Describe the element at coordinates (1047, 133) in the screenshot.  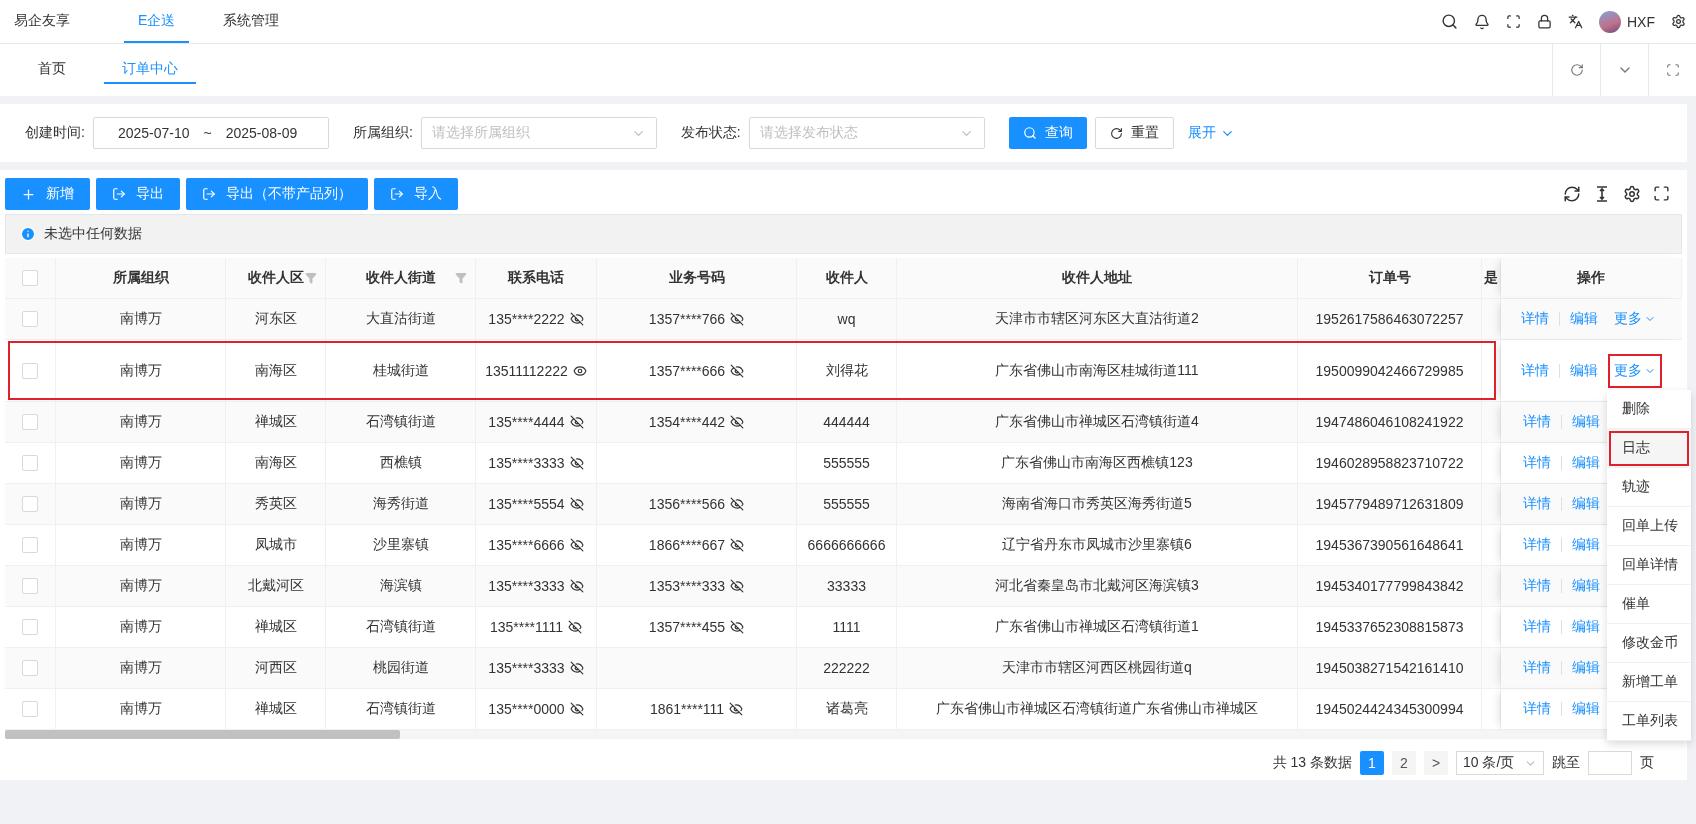
I see `search-button: 查询` at that location.